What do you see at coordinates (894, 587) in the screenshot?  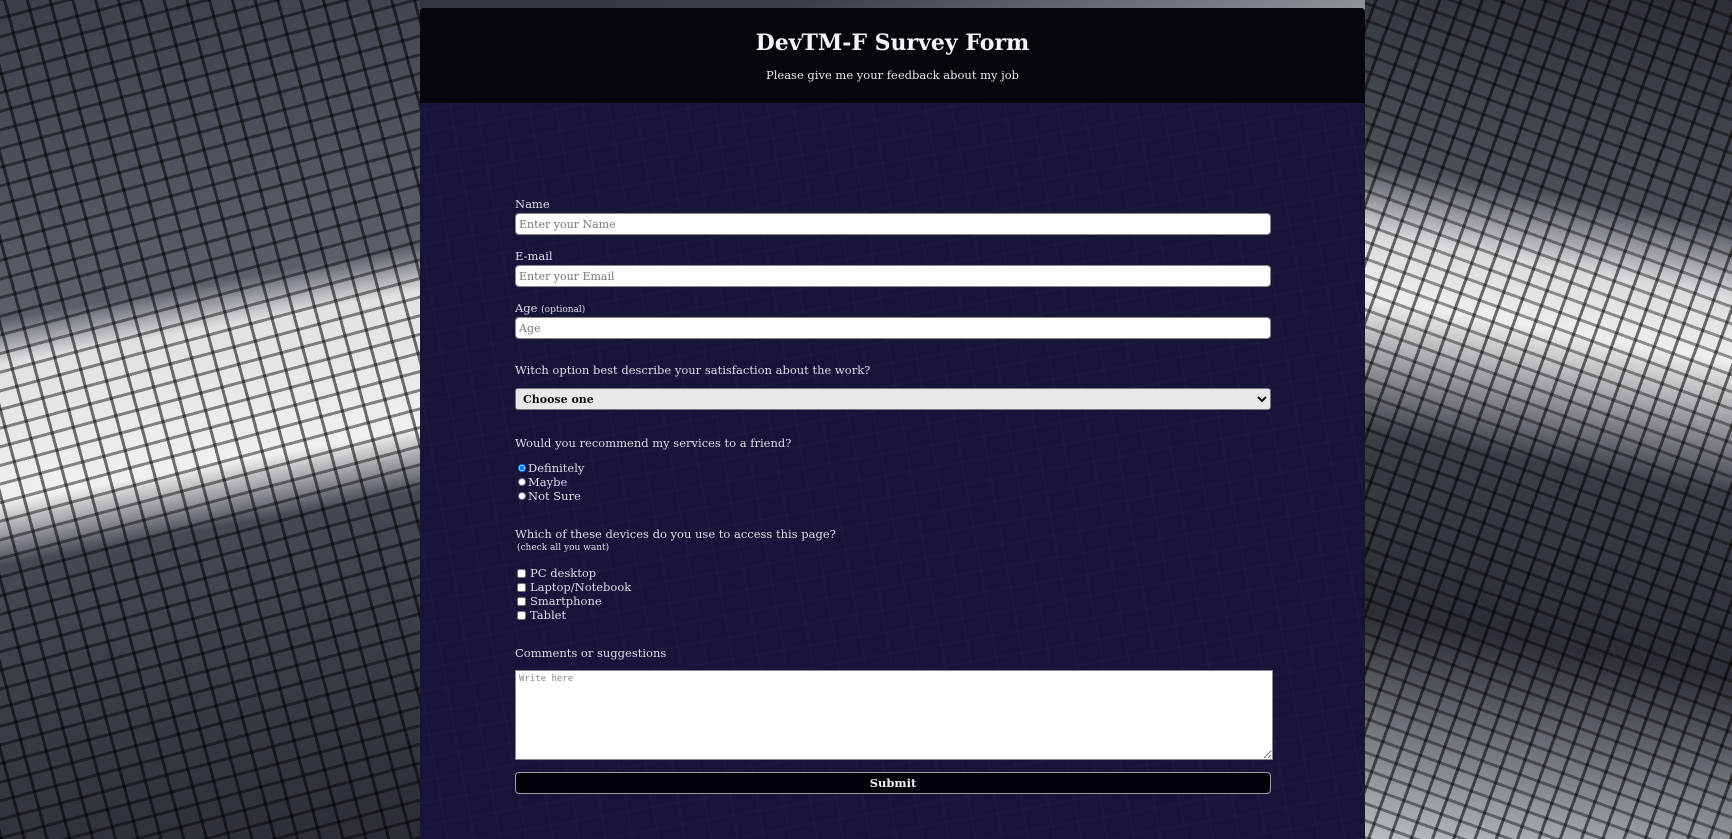 I see `device-option-laptop: Laptop/Notebook` at bounding box center [894, 587].